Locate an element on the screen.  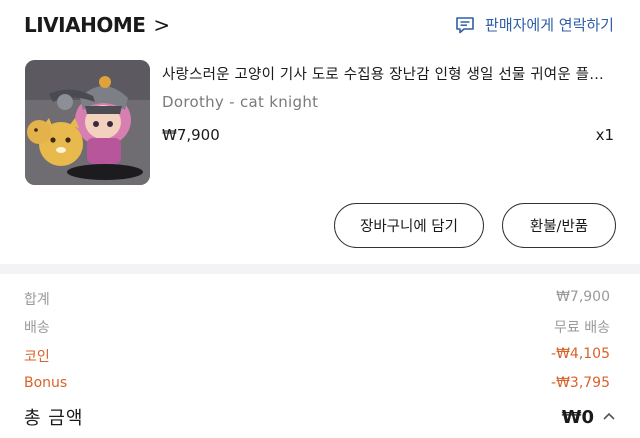
add-to-cart-button: 장바구니에 담기 is located at coordinates (409, 225).